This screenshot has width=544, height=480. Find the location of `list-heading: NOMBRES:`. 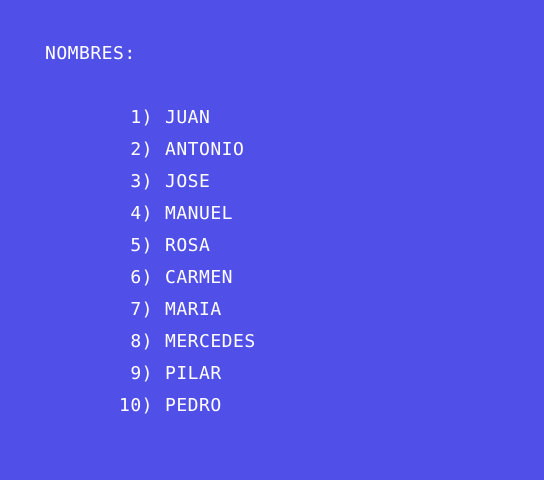

list-heading: NOMBRES: is located at coordinates (90, 53).